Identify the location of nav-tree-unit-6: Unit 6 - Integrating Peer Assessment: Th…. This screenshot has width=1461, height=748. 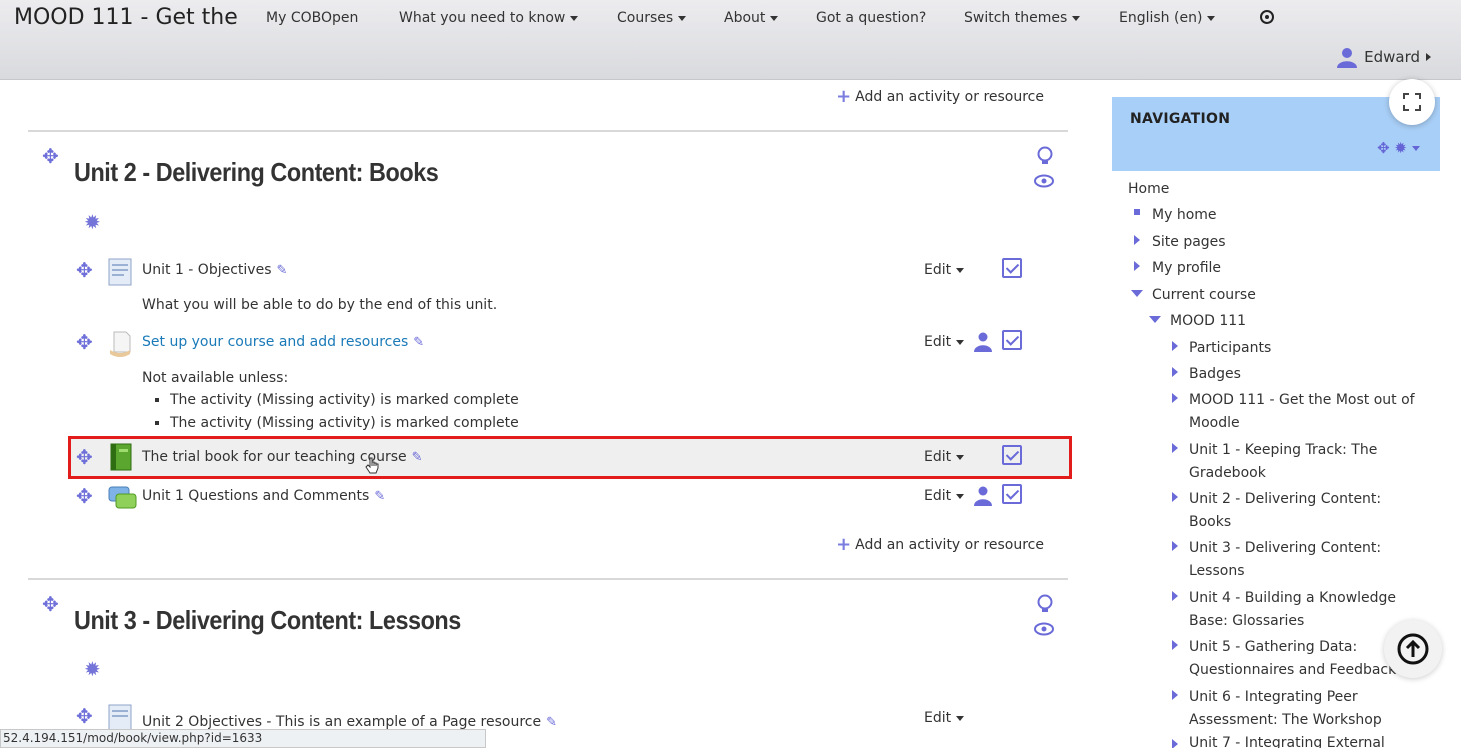
(1299, 709).